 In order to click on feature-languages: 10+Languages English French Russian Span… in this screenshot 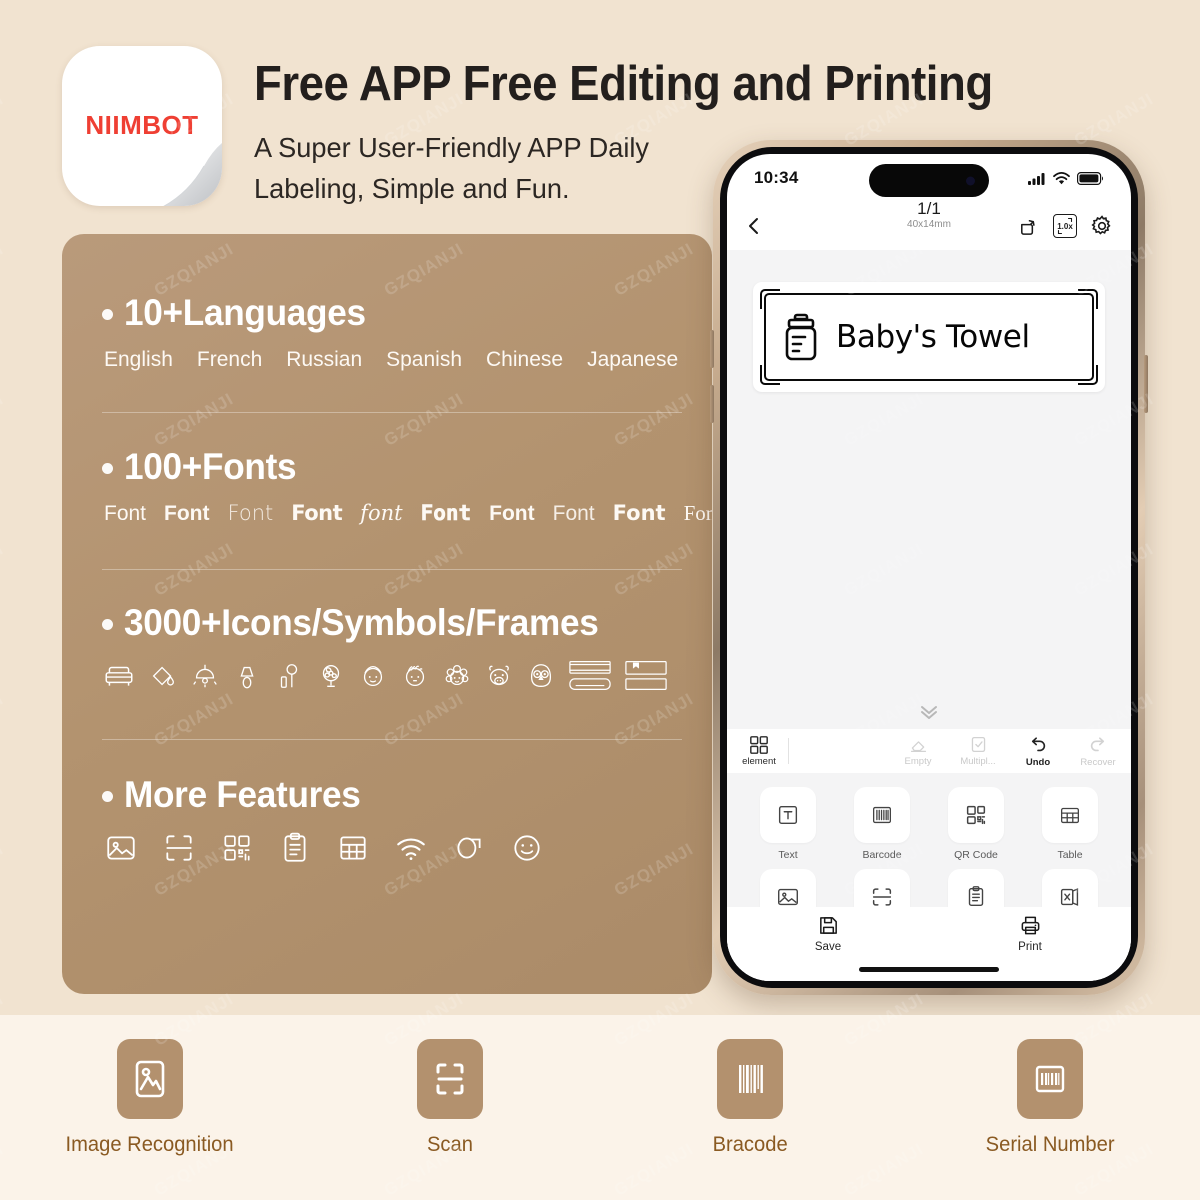, I will do `click(392, 332)`.